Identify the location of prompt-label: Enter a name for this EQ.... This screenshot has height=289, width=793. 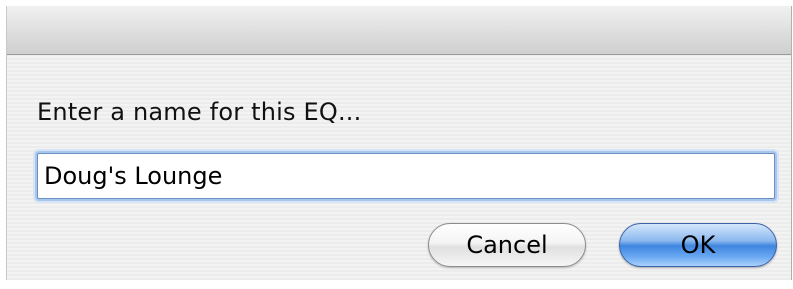
(199, 112).